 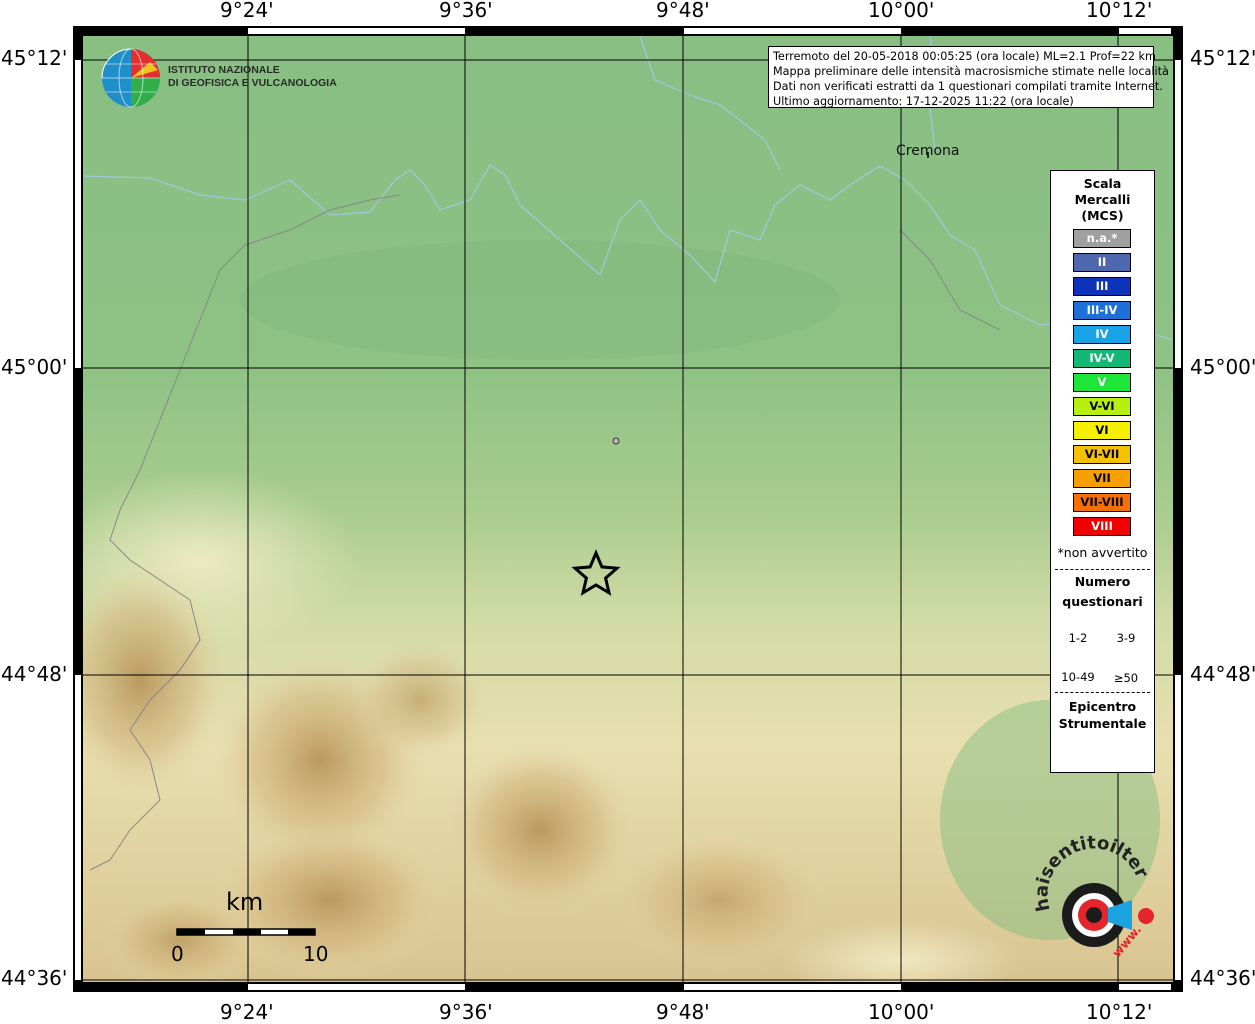 I want to click on intensity-chip: IV, so click(x=1102, y=334).